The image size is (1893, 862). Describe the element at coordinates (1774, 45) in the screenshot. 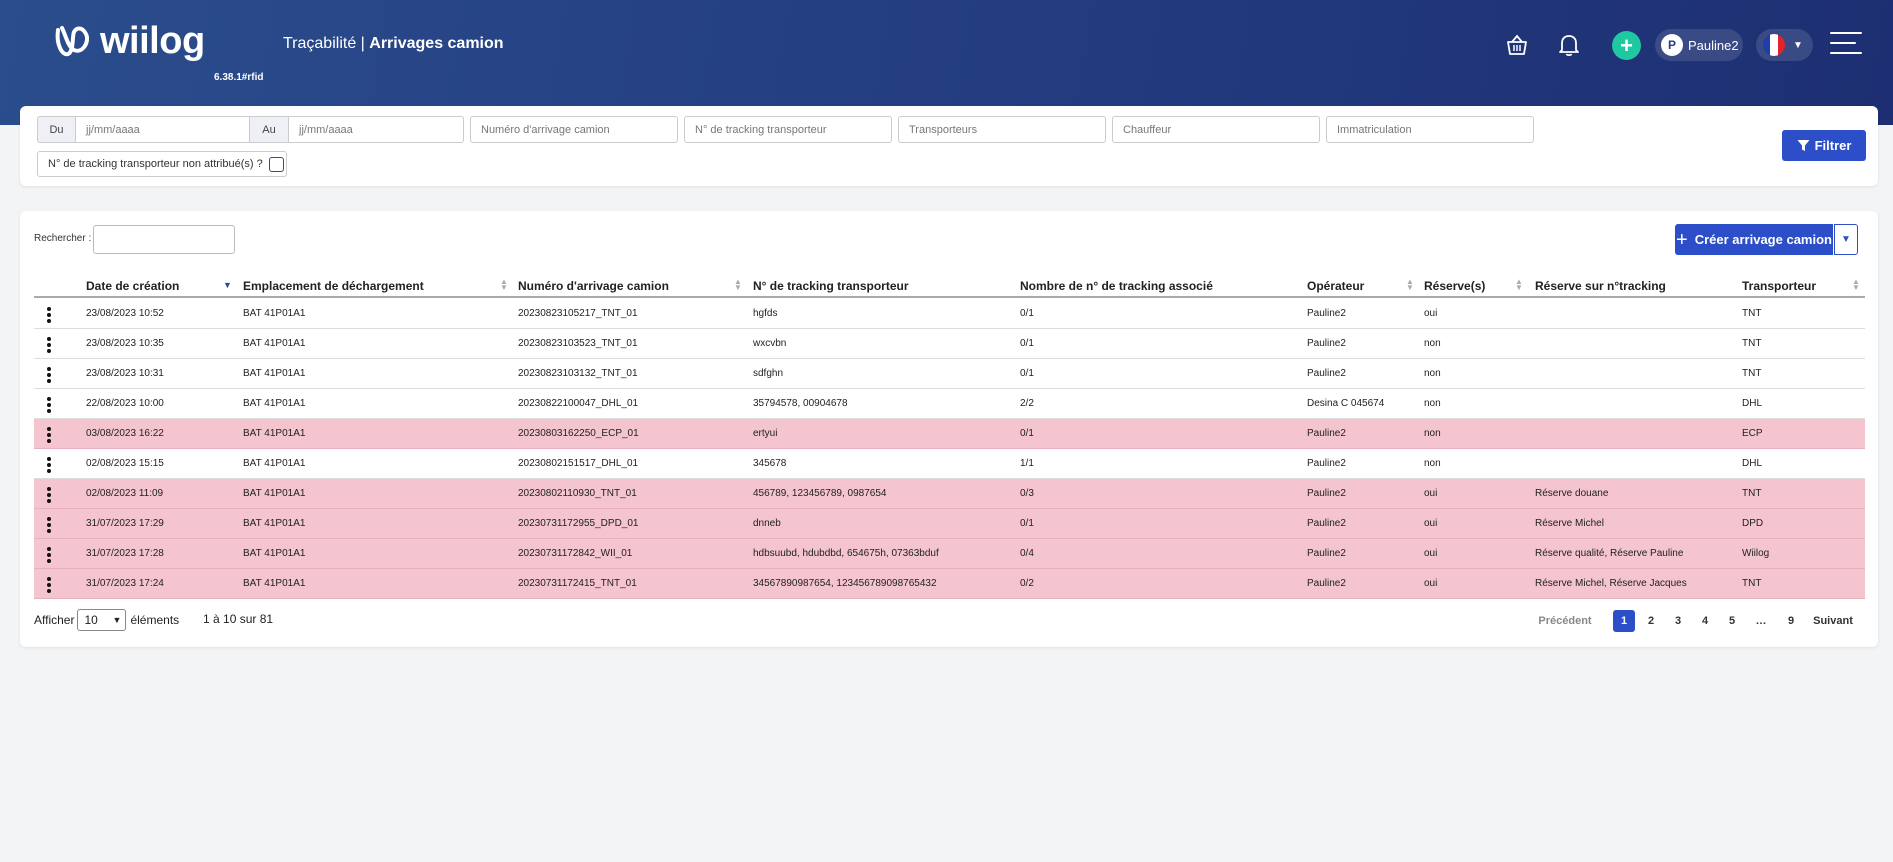

I see `france-flag-icon` at that location.